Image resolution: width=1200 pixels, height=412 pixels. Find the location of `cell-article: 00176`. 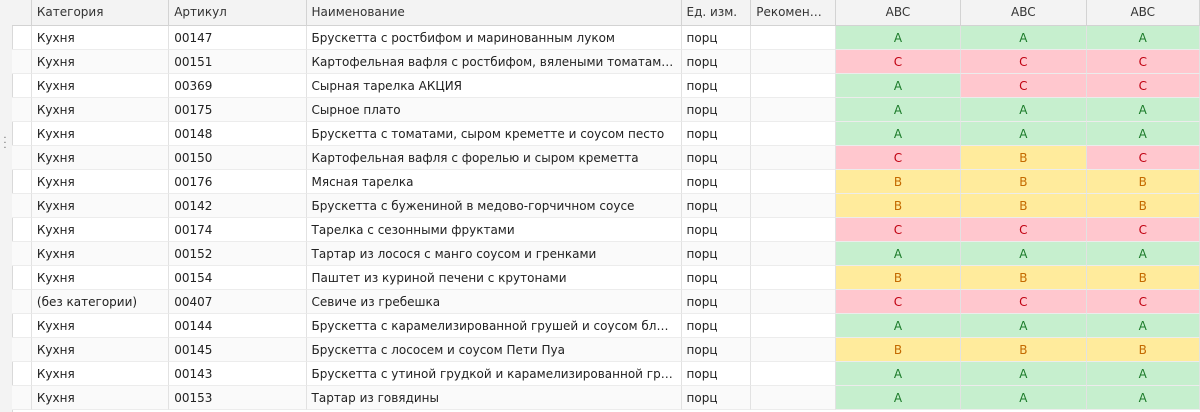

cell-article: 00176 is located at coordinates (238, 182).